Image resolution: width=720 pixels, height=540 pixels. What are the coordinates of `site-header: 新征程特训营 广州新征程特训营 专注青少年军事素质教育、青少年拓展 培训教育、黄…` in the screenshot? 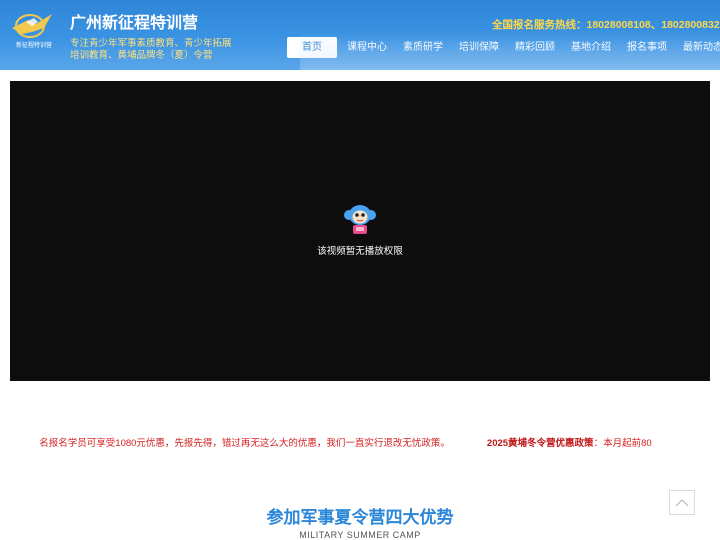 It's located at (360, 35).